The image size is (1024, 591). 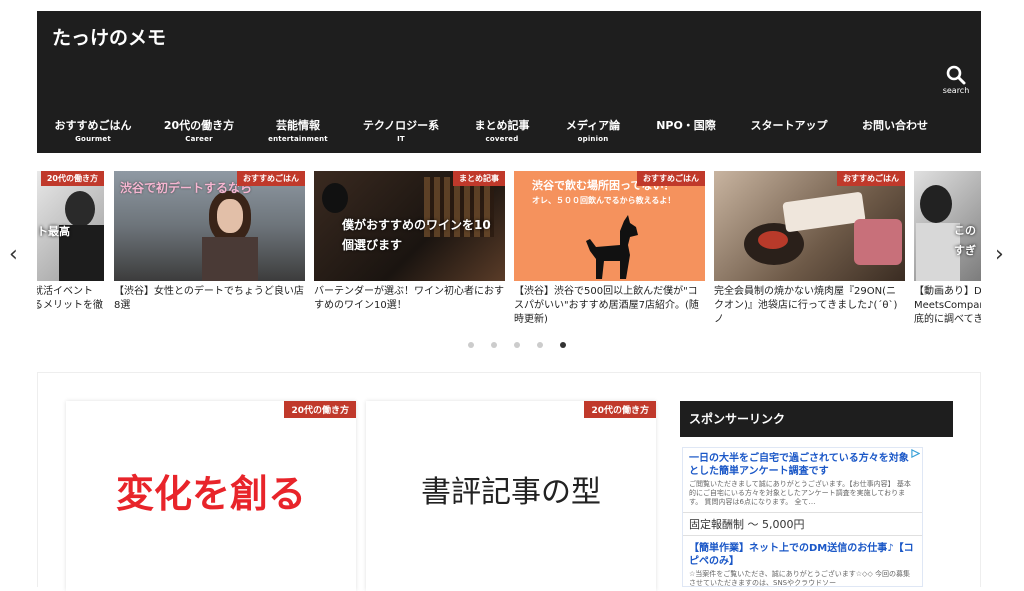 I want to click on category-badge: まとめ記事, so click(x=479, y=178).